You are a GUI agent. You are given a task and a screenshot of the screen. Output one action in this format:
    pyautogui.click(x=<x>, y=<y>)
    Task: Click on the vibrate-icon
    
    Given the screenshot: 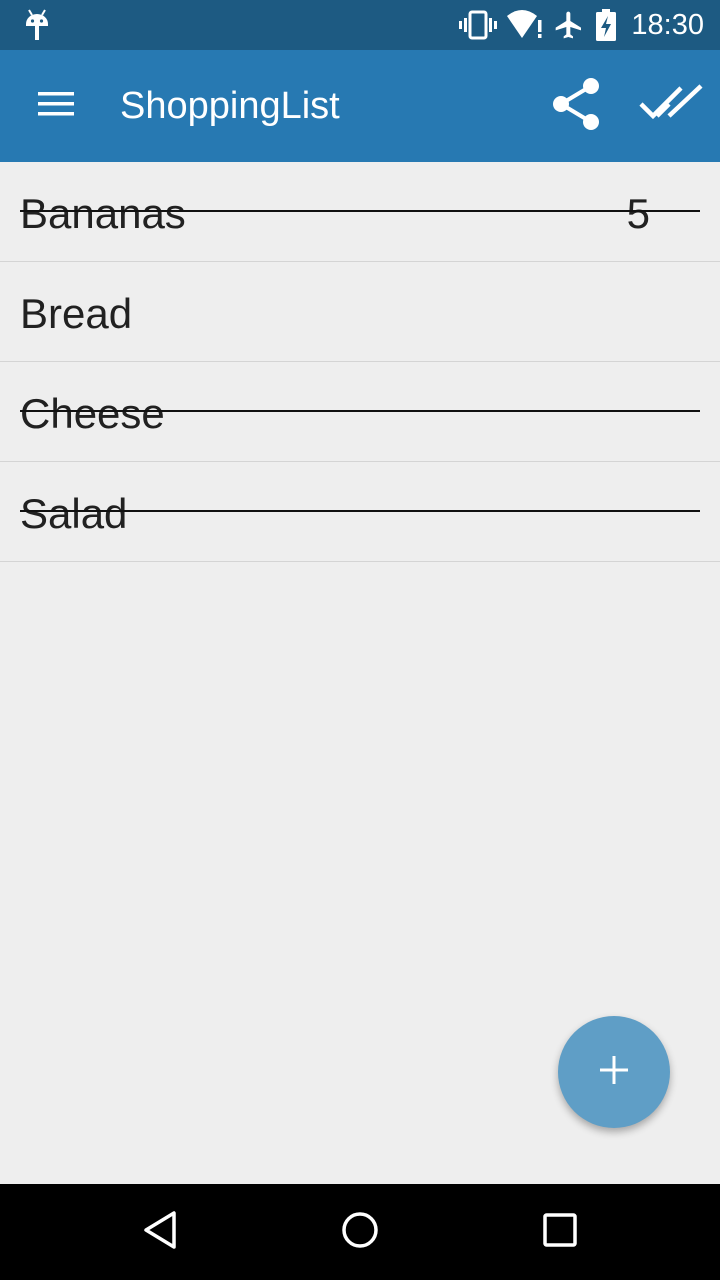 What is the action you would take?
    pyautogui.click(x=478, y=25)
    